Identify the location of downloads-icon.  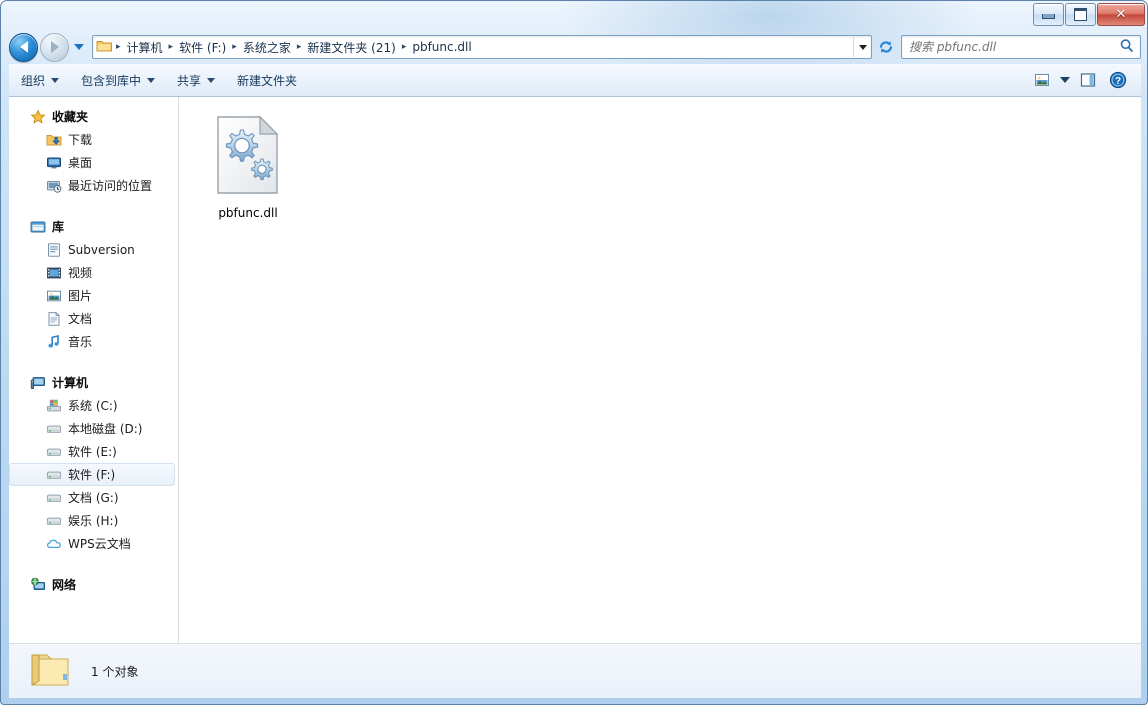
(54, 140).